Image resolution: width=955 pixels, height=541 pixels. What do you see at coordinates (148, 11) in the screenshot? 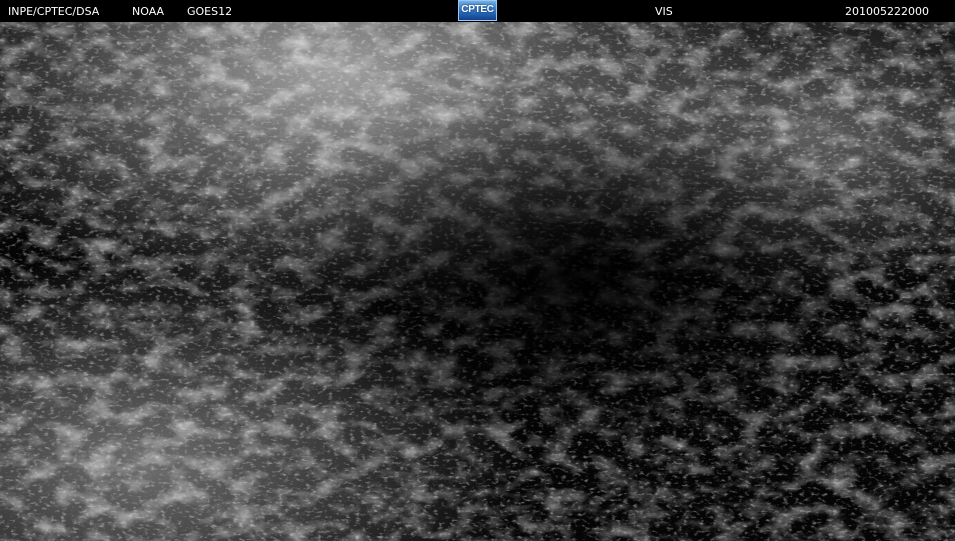
I see `source-label: NOAA` at bounding box center [148, 11].